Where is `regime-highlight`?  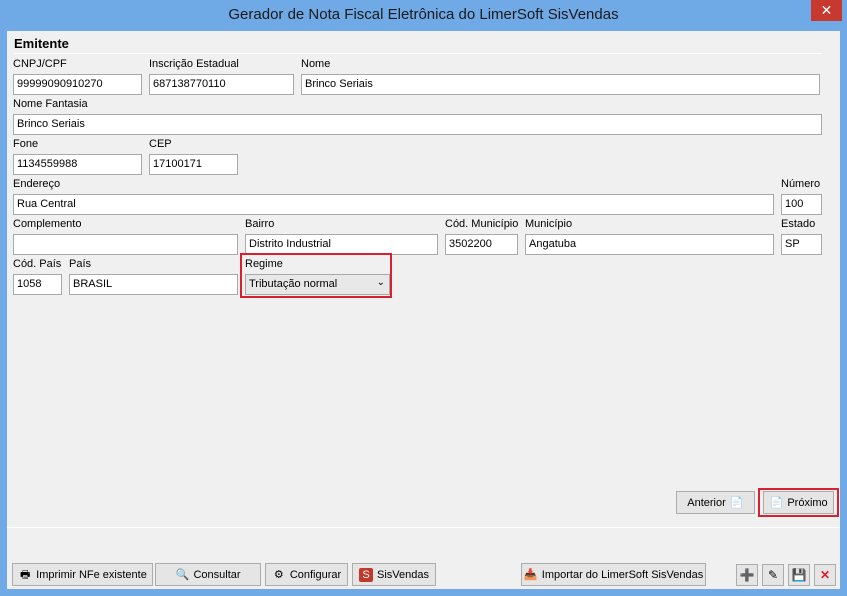 regime-highlight is located at coordinates (316, 275).